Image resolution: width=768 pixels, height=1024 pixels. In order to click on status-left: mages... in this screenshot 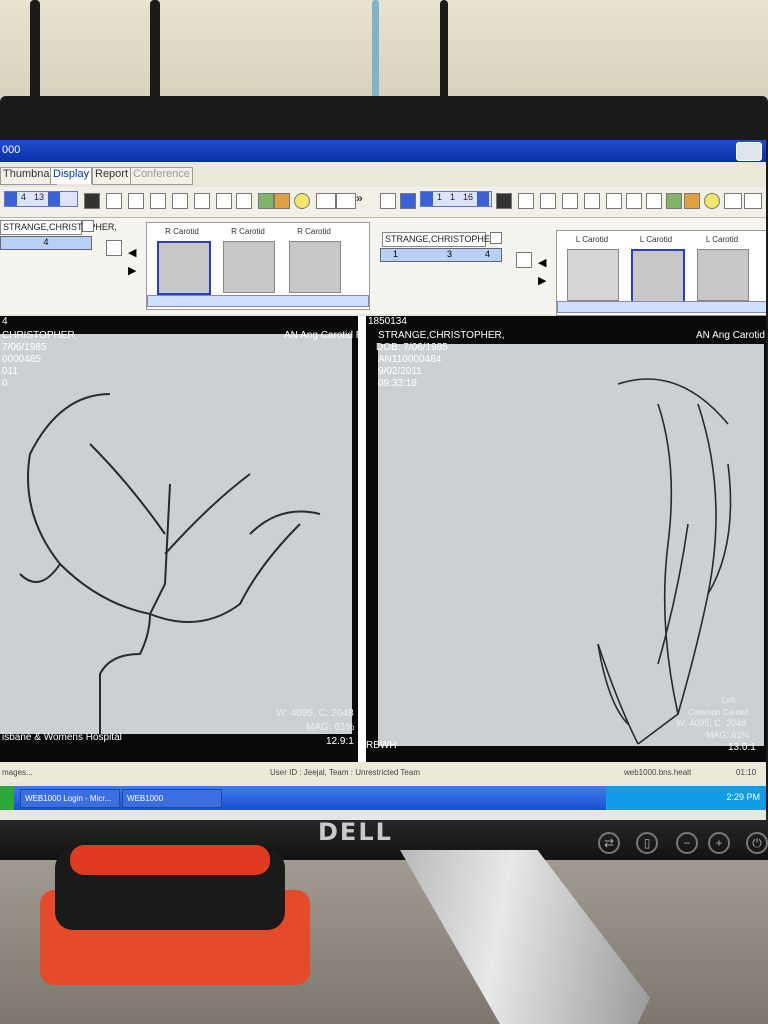, I will do `click(17, 772)`.